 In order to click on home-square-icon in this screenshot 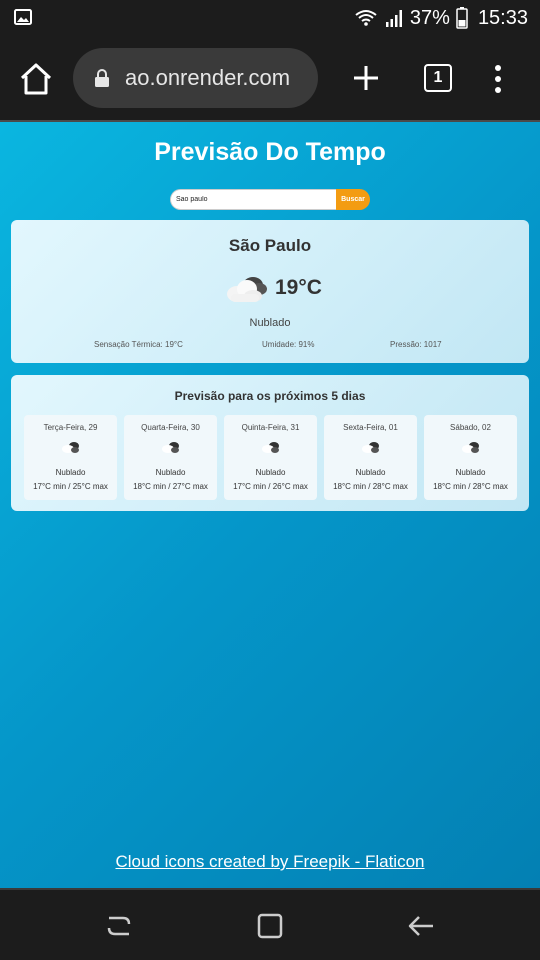, I will do `click(270, 926)`.